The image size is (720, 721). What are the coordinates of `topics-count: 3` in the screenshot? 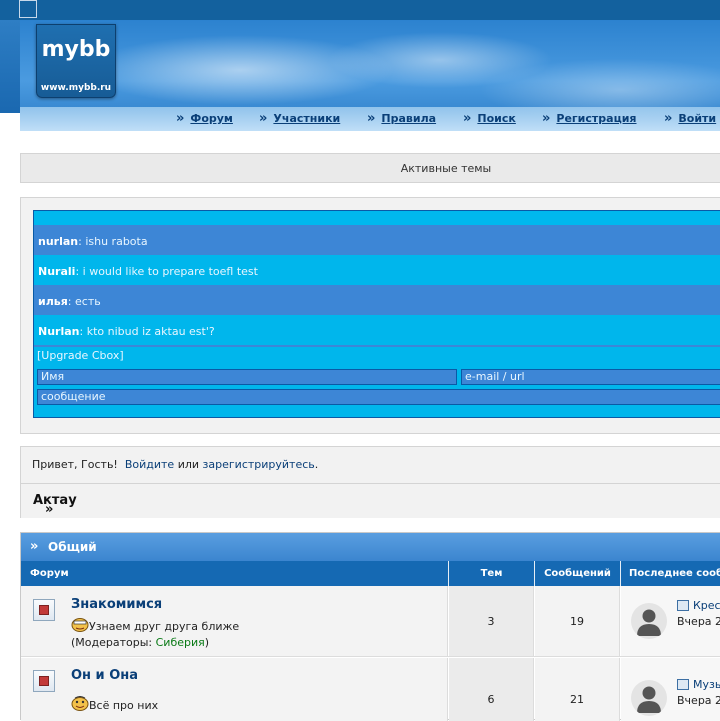 It's located at (491, 621).